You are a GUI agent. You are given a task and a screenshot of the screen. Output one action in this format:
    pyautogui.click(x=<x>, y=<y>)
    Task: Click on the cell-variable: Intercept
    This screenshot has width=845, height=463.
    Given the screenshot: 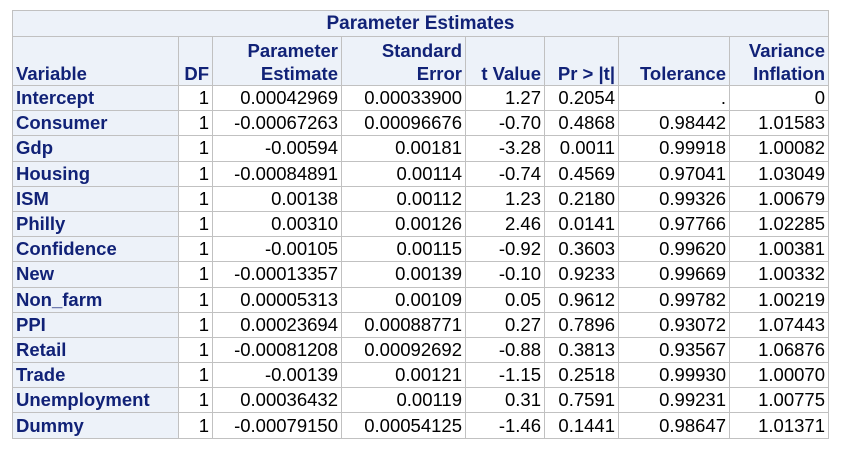 What is the action you would take?
    pyautogui.click(x=95, y=98)
    